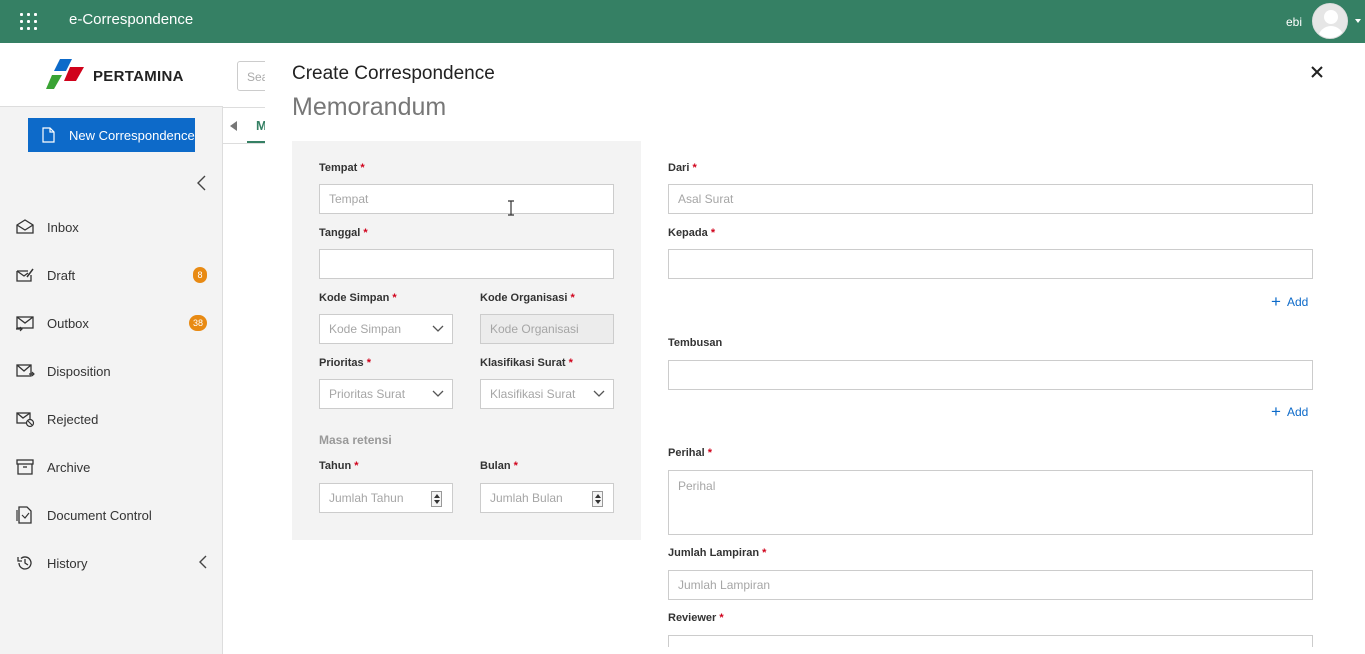  What do you see at coordinates (990, 641) in the screenshot?
I see `reviewer-input` at bounding box center [990, 641].